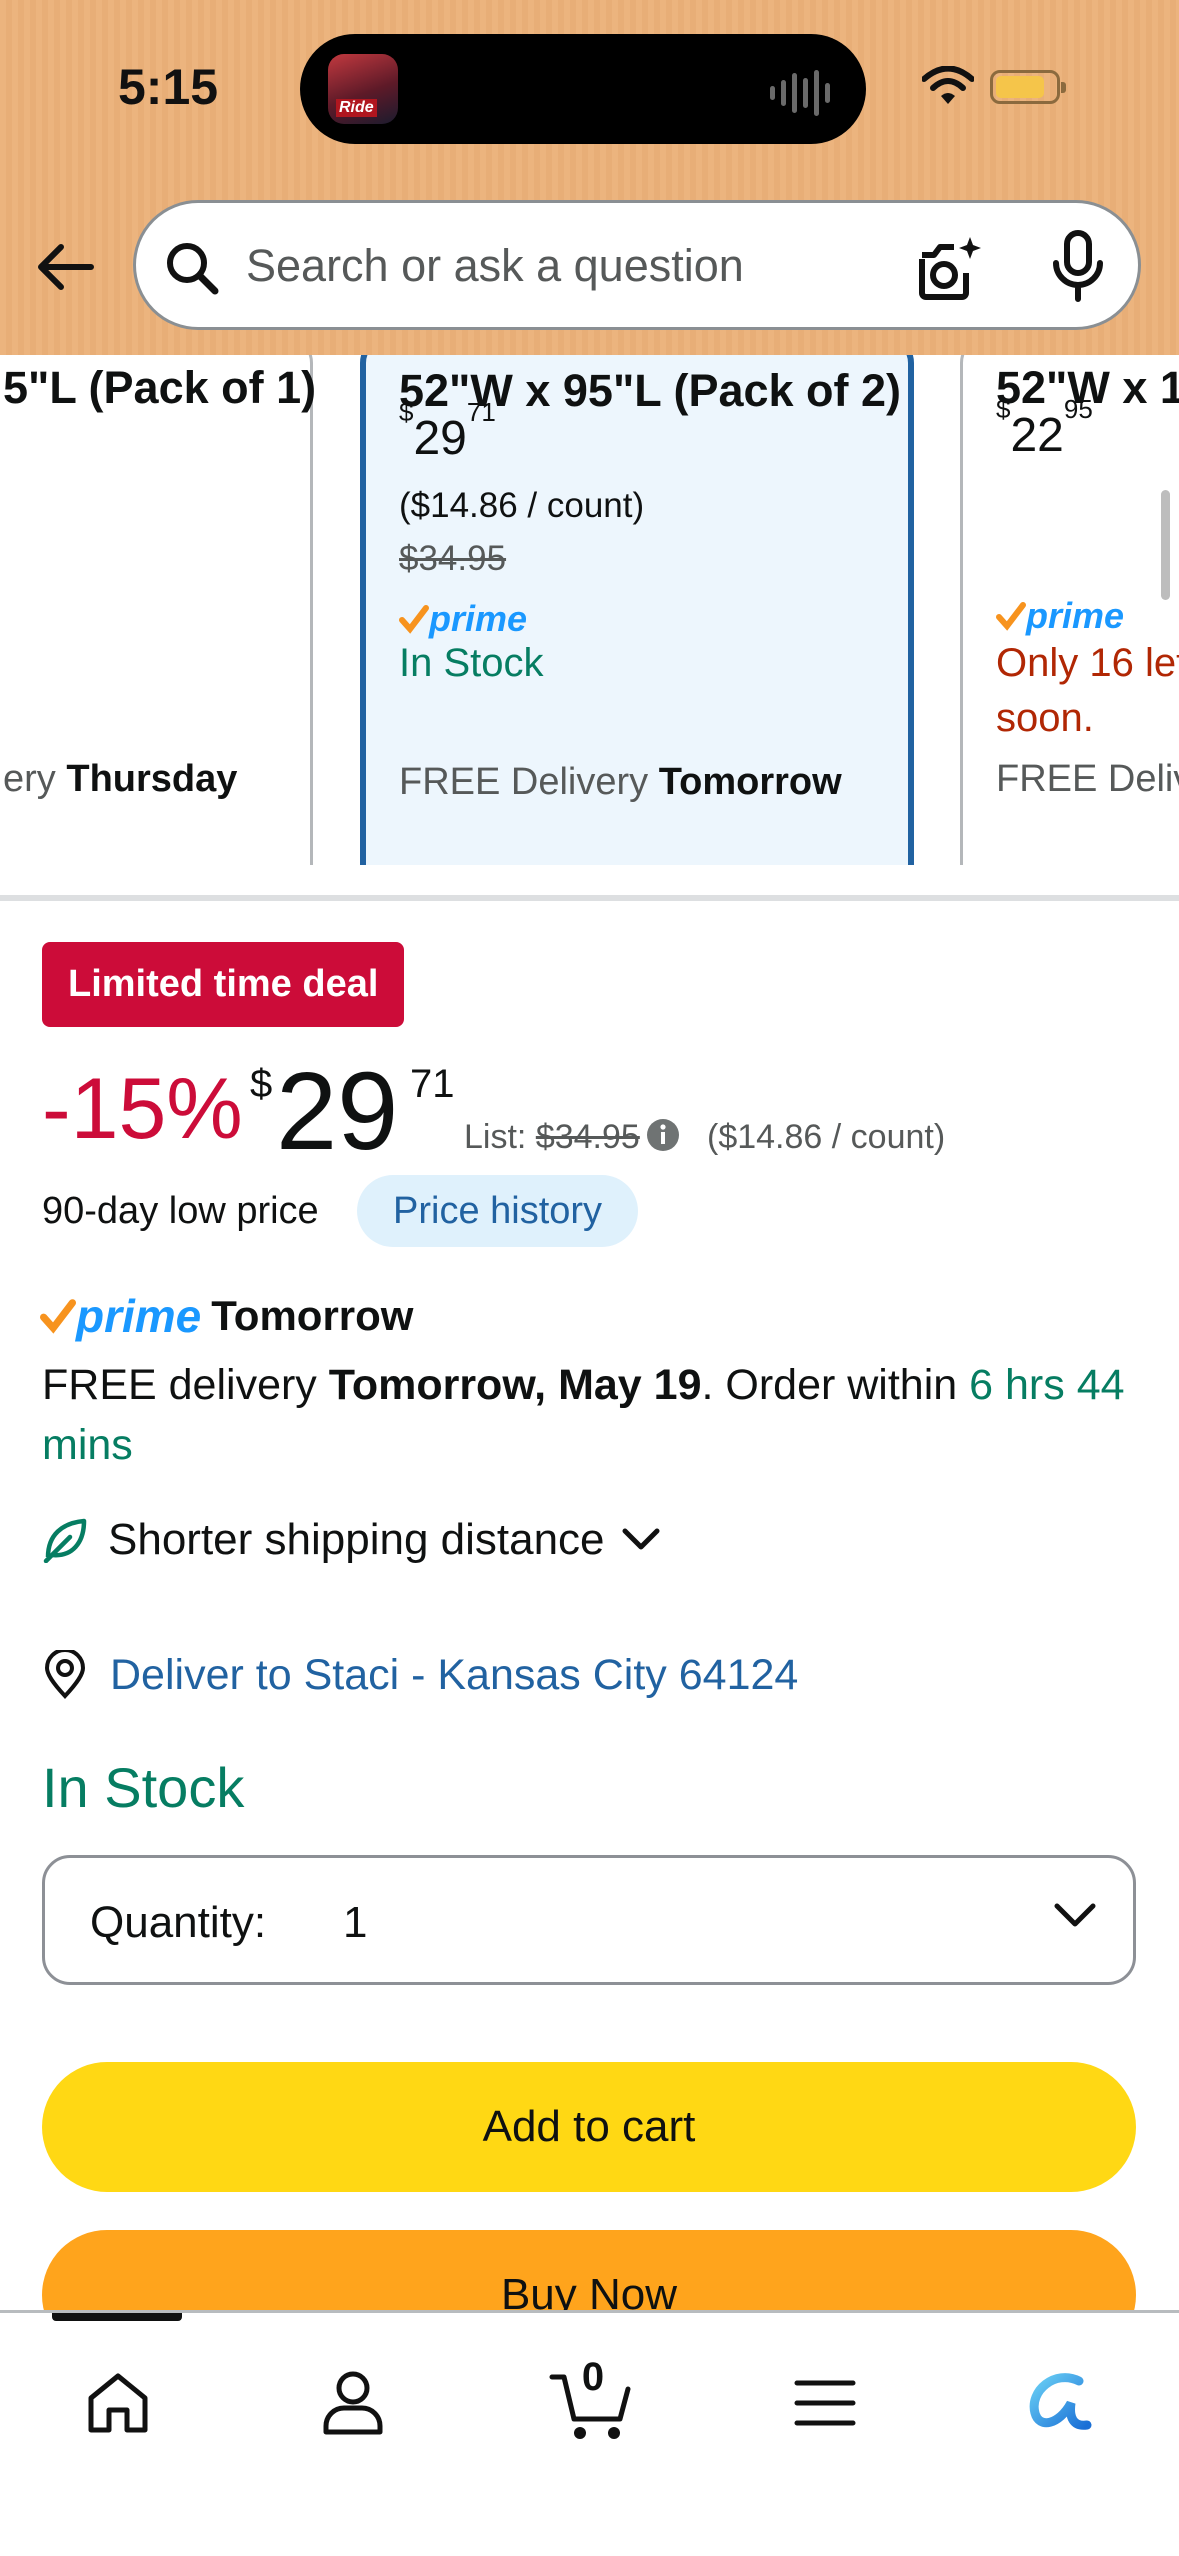  Describe the element at coordinates (522, 505) in the screenshot. I see `variant-unit-price: ($14.86 / count)` at that location.